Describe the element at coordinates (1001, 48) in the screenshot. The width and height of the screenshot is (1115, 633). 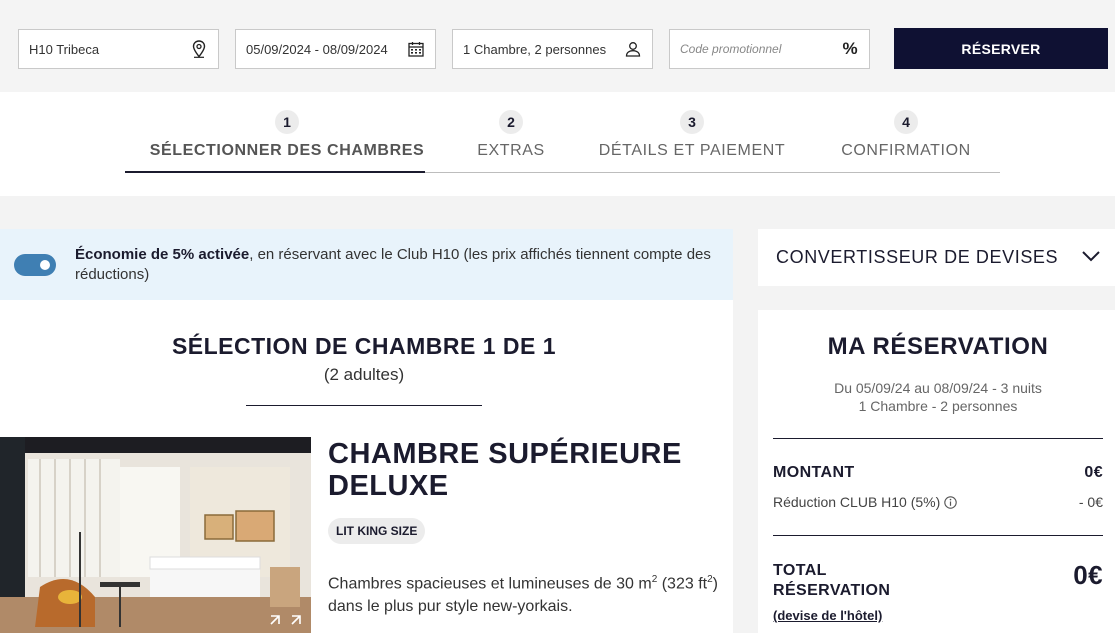
I see `reserve-button: RÉSERVER` at that location.